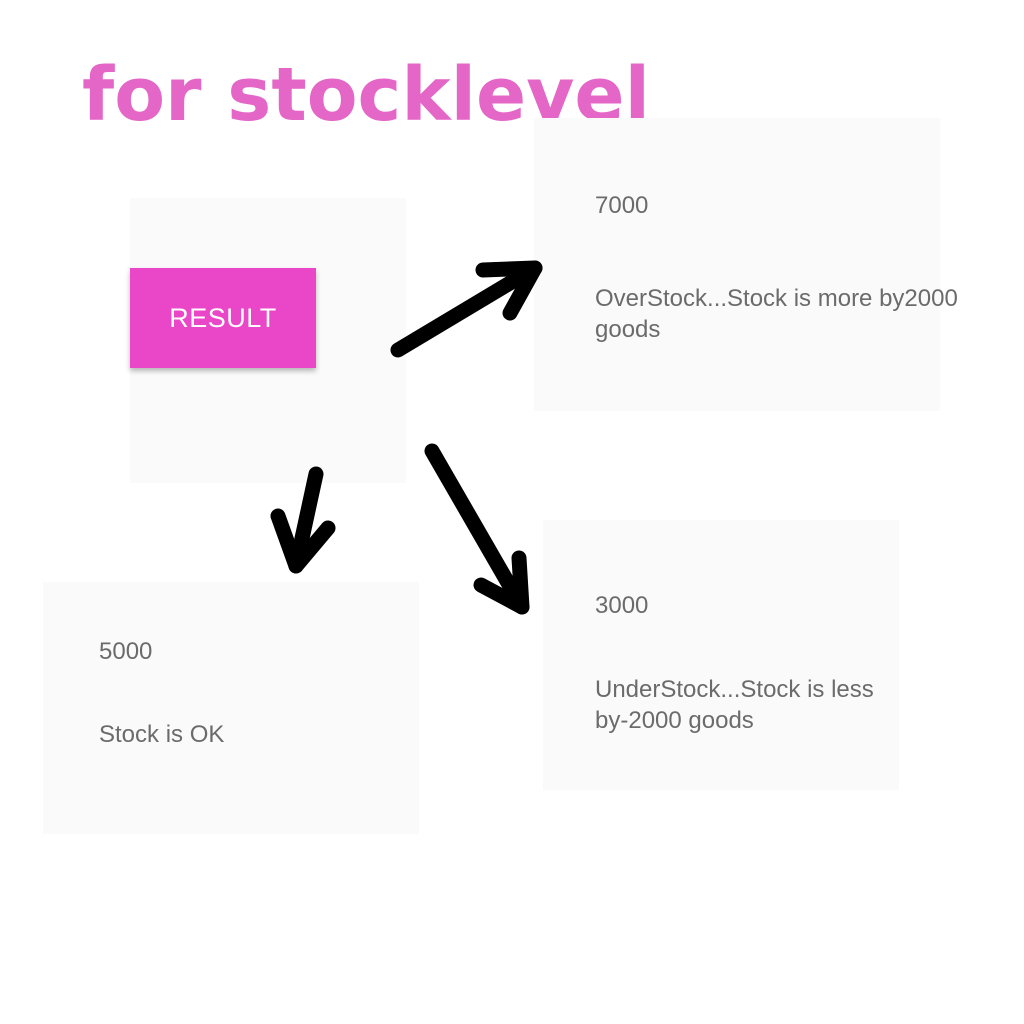  What do you see at coordinates (622, 205) in the screenshot?
I see `overstock-value: 7000` at bounding box center [622, 205].